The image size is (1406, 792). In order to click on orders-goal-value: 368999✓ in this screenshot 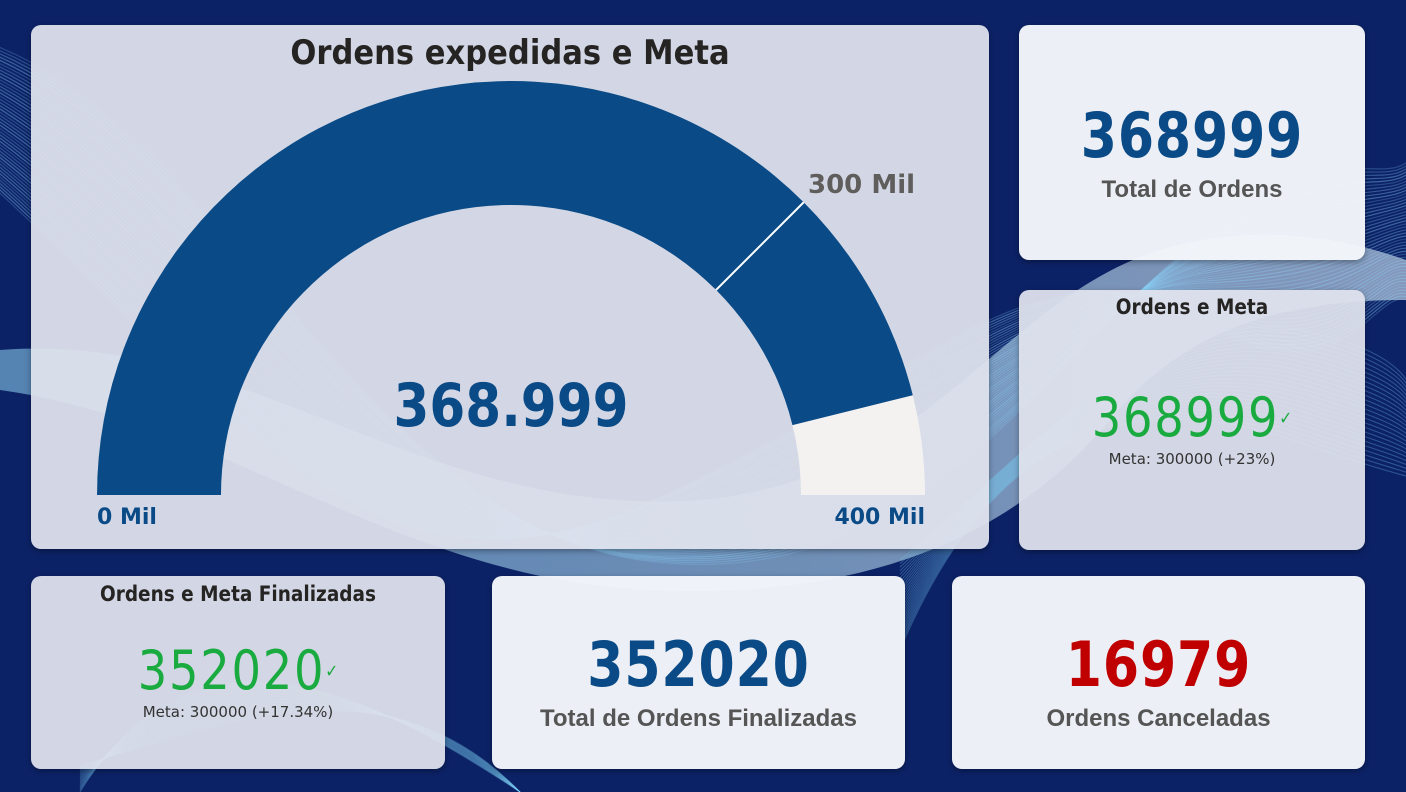, I will do `click(1192, 417)`.